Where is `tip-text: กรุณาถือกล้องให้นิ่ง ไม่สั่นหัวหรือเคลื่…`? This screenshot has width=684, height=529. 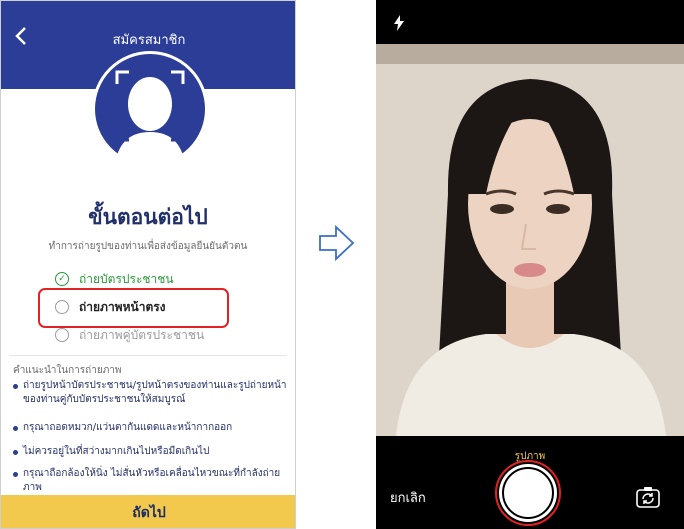
tip-text: กรุณาถือกล้องให้นิ่ง ไม่สั่นหัวหรือเคลื่… is located at coordinates (152, 480).